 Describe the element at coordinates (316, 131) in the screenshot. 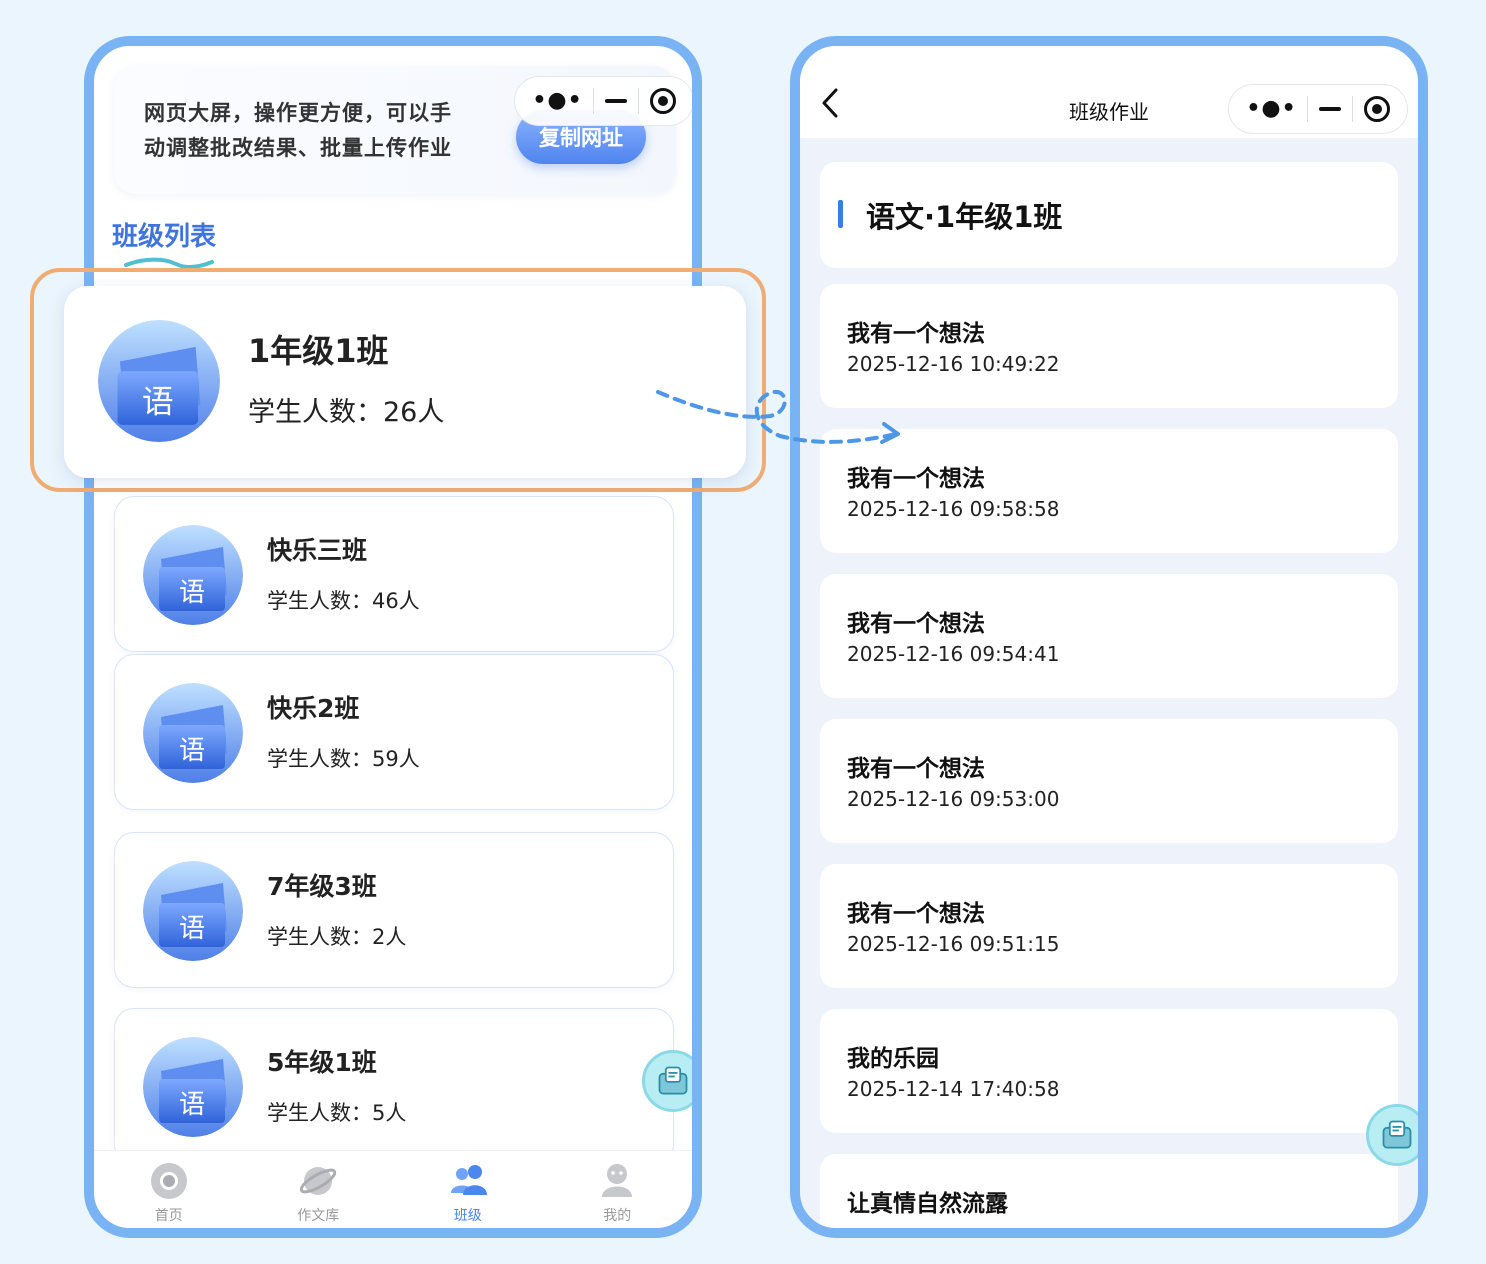

I see `banner-text: 网页大屏，操作更方便，可以手 动调整批改结果、批量上传作业` at that location.